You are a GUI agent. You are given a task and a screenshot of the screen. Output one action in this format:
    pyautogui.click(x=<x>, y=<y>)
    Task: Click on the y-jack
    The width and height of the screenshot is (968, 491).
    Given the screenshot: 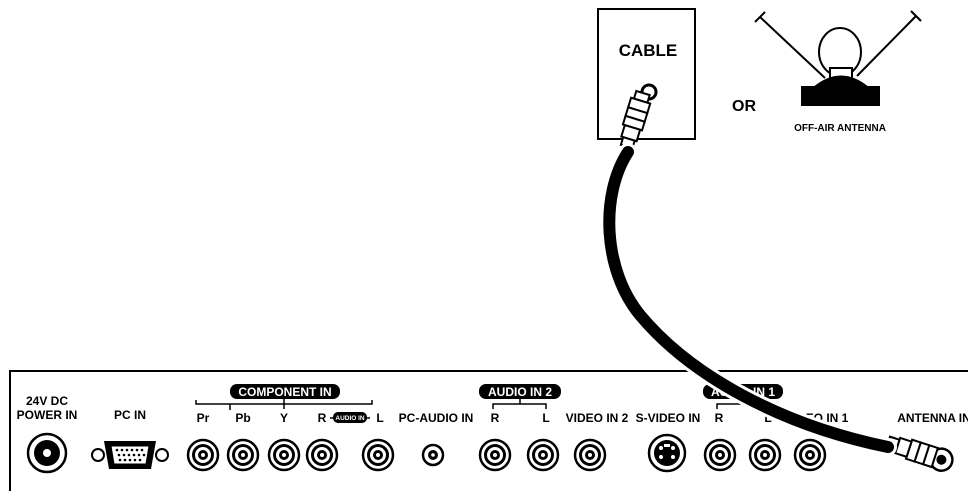 What is the action you would take?
    pyautogui.click(x=284, y=455)
    